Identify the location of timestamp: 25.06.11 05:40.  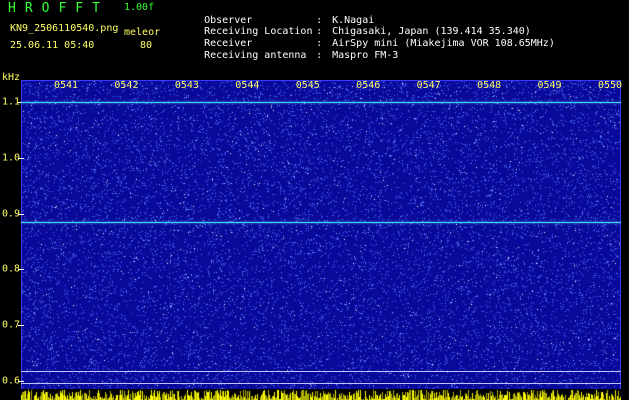
(52, 45).